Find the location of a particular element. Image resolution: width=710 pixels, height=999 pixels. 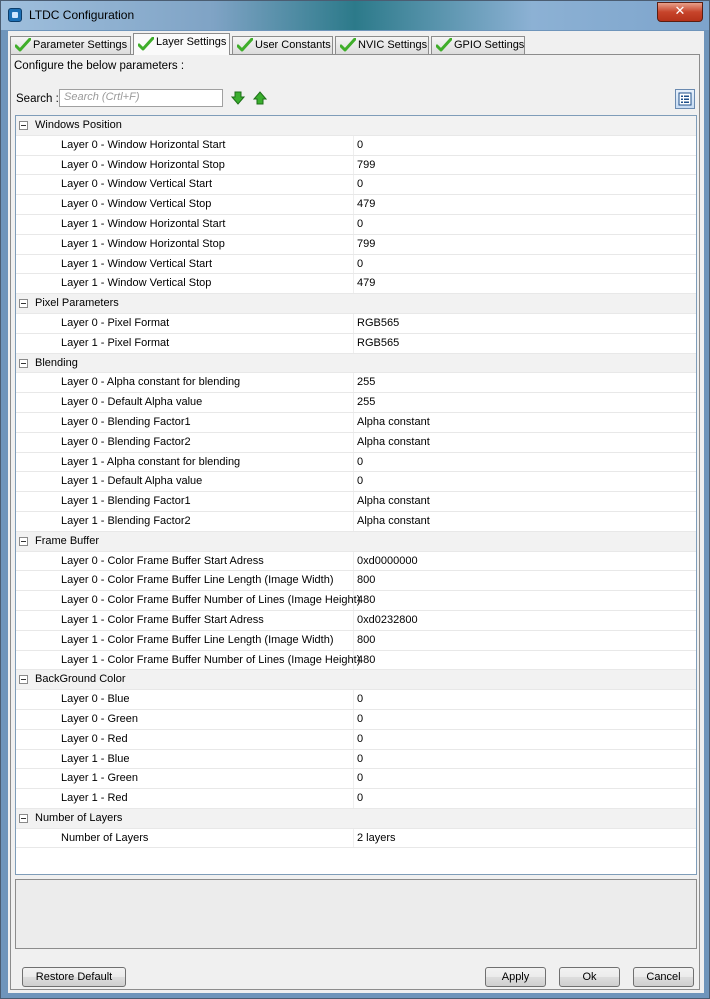

parameter-row: Layer 0 - Blending Factor1 Alpha constant is located at coordinates (356, 422).